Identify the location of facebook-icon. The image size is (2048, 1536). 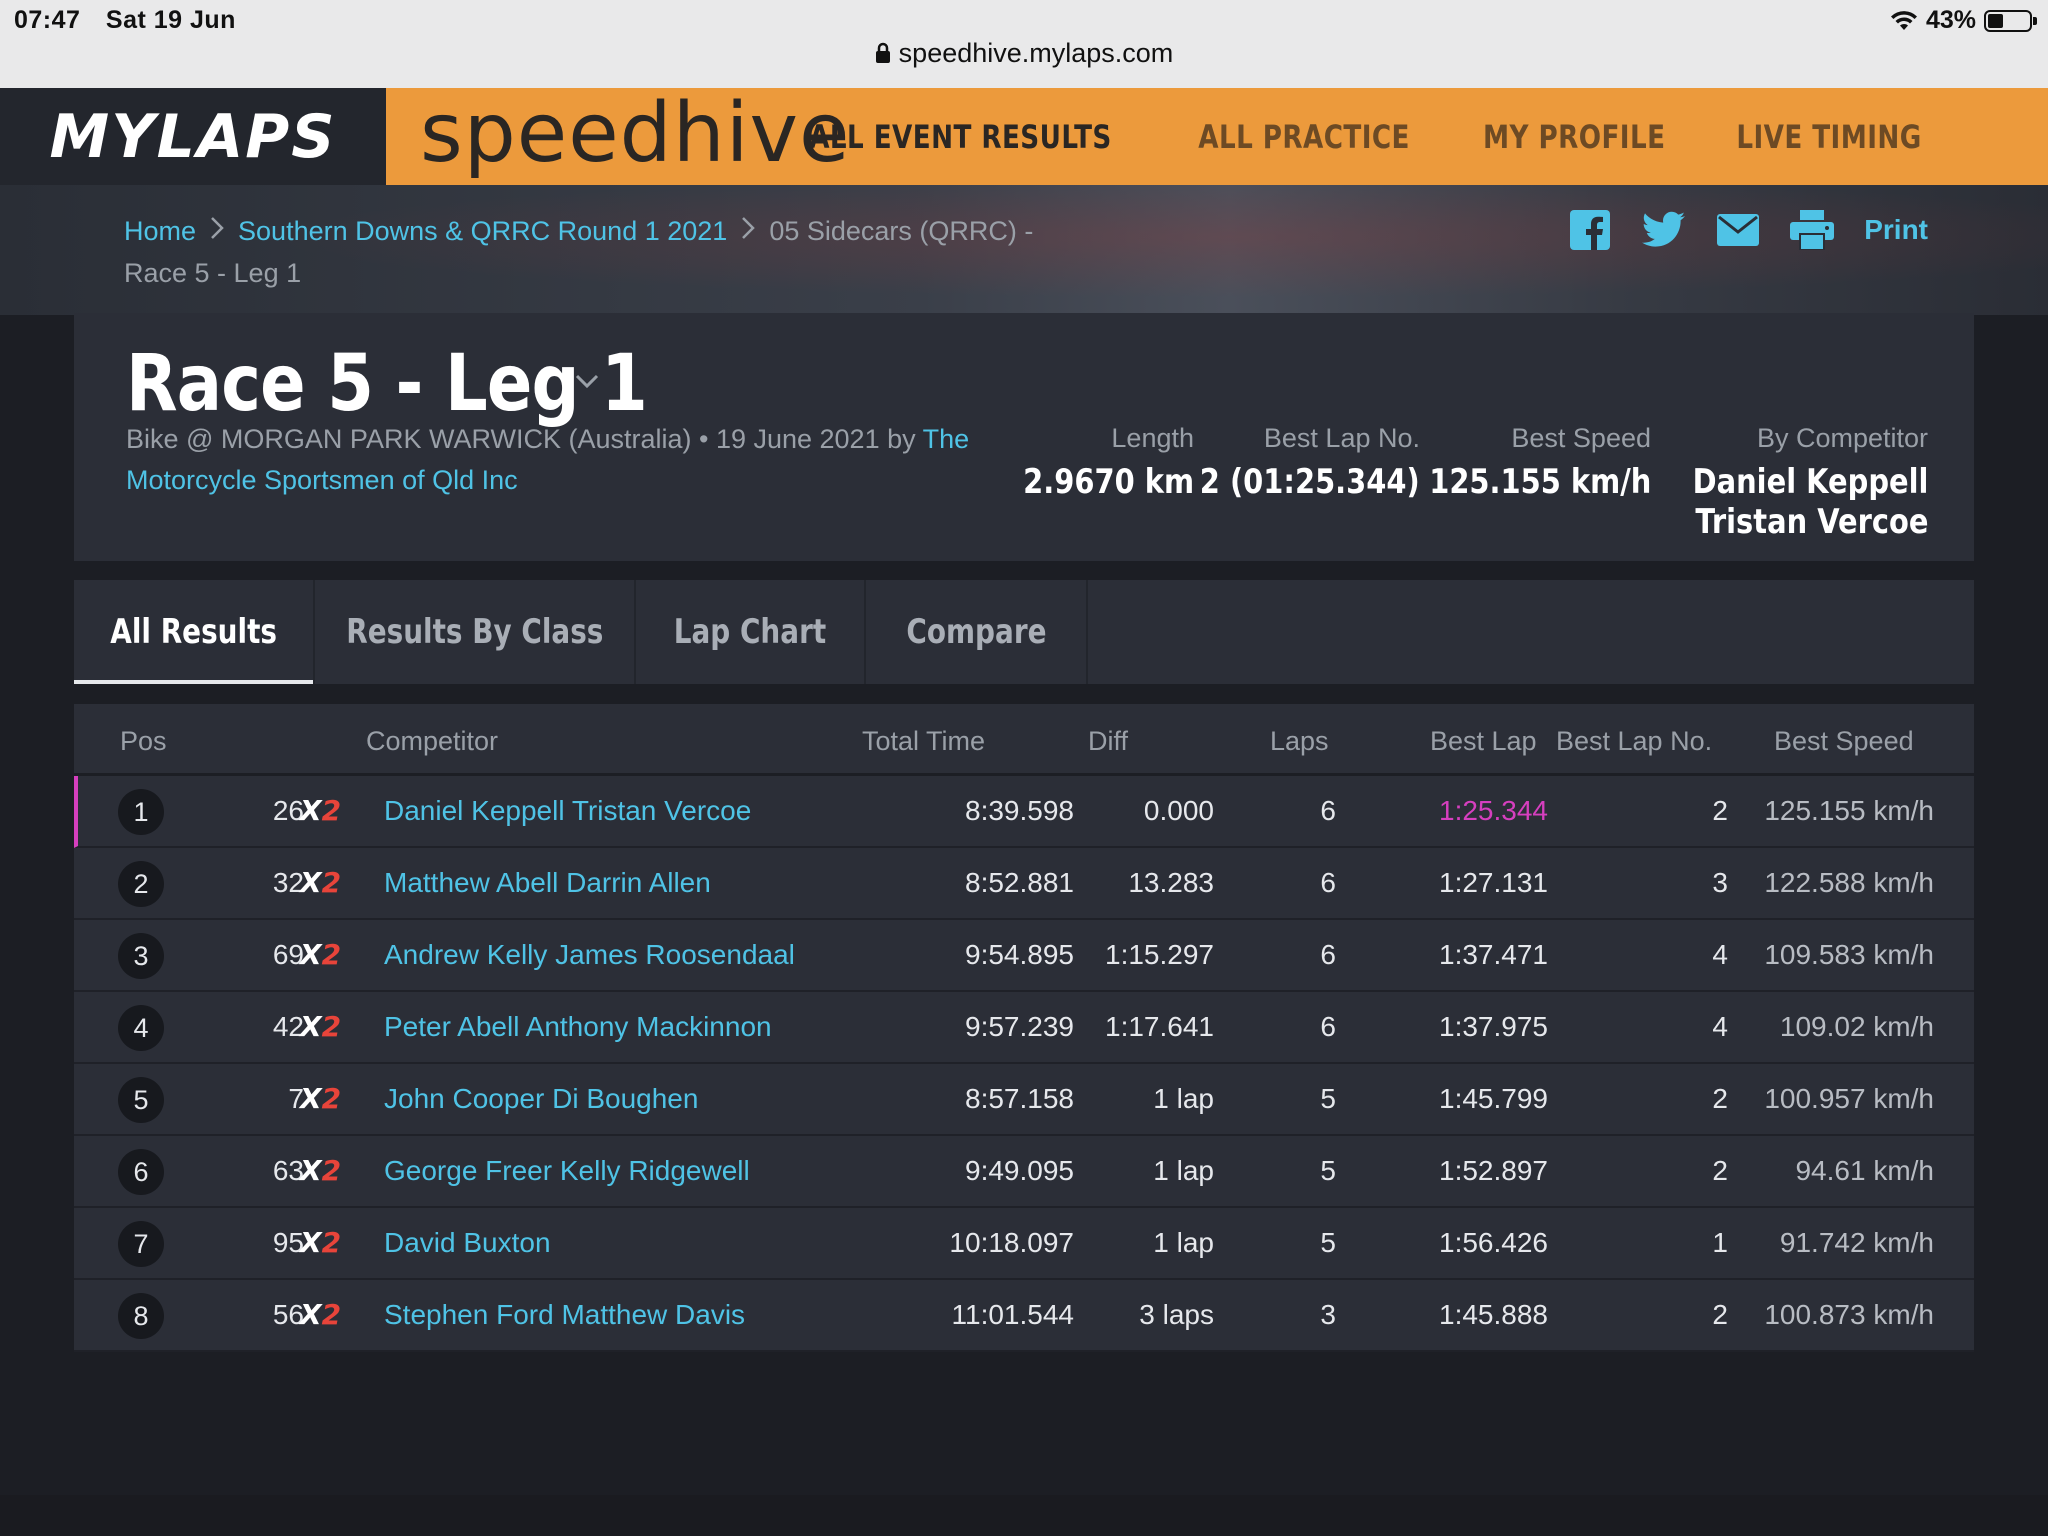
(1590, 230).